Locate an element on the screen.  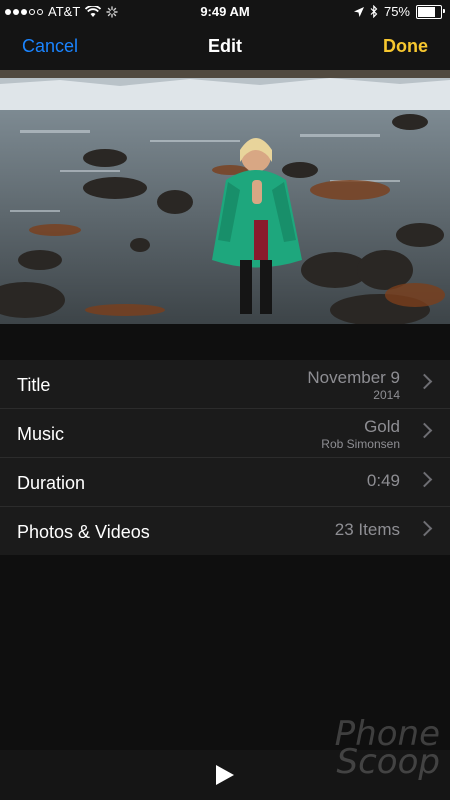
music-row: Music Gold Rob Simonsen is located at coordinates (225, 433).